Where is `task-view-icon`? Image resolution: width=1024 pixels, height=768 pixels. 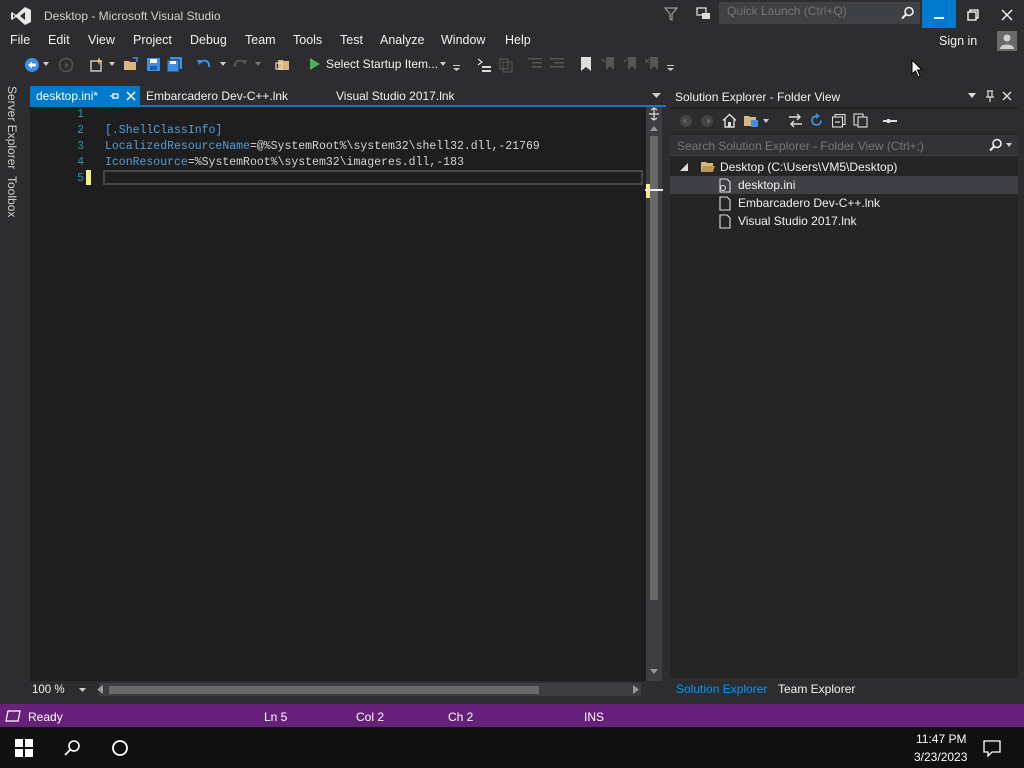
task-view-icon is located at coordinates (120, 748).